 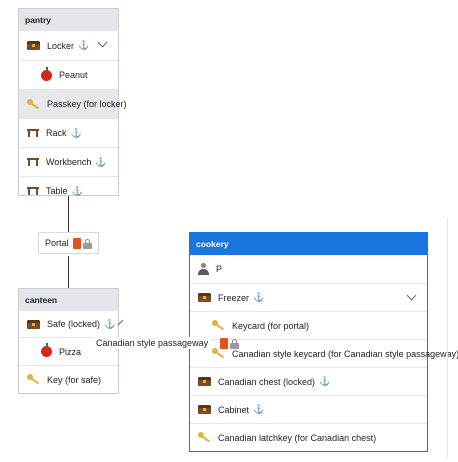 I want to click on item-freezer: Freezer ⚓, so click(x=308, y=297).